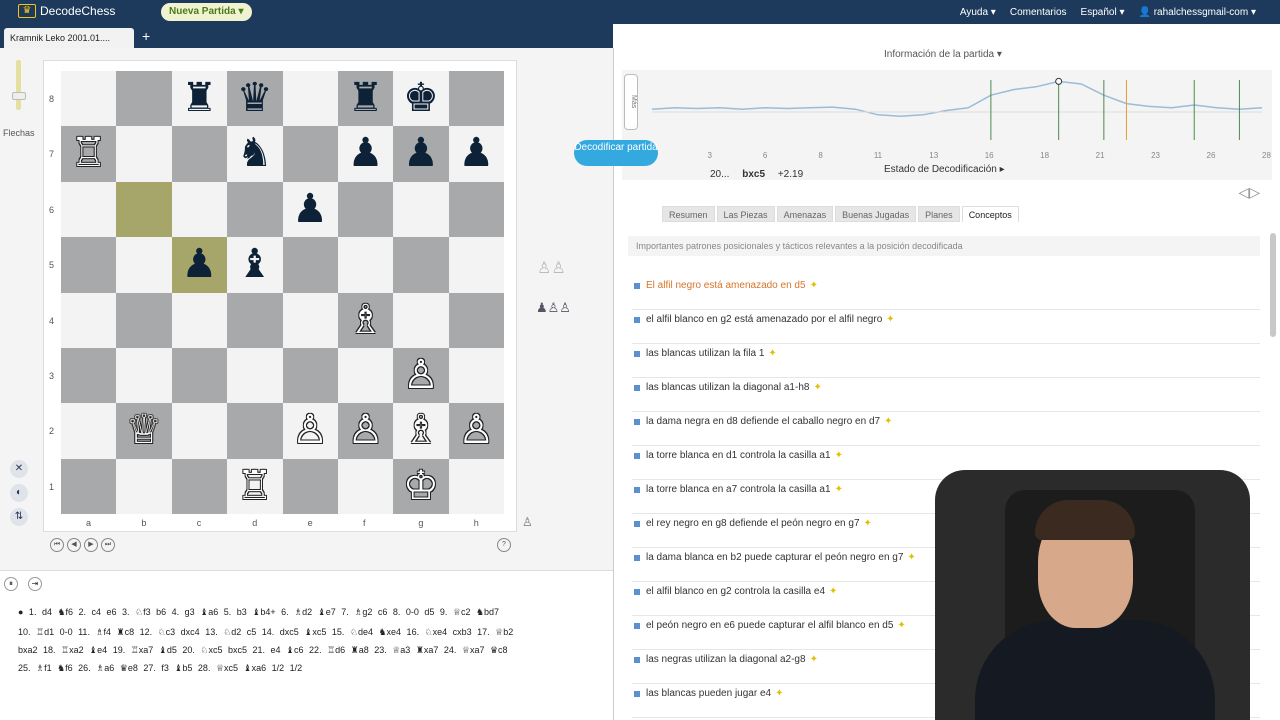 The image size is (1280, 720). Describe the element at coordinates (420, 375) in the screenshot. I see `piece-g3: ♙` at that location.